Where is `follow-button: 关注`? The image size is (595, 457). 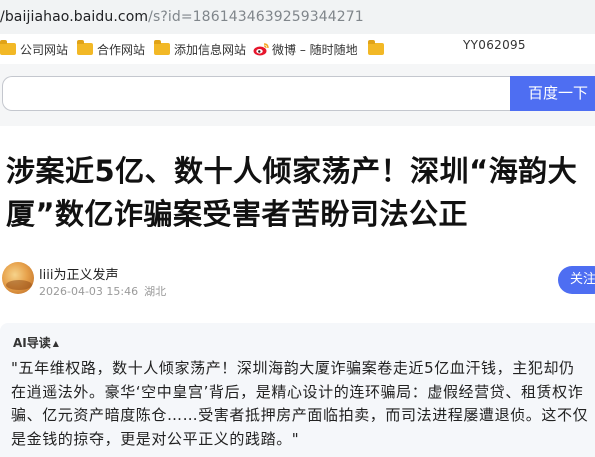
follow-button: 关注 is located at coordinates (576, 280).